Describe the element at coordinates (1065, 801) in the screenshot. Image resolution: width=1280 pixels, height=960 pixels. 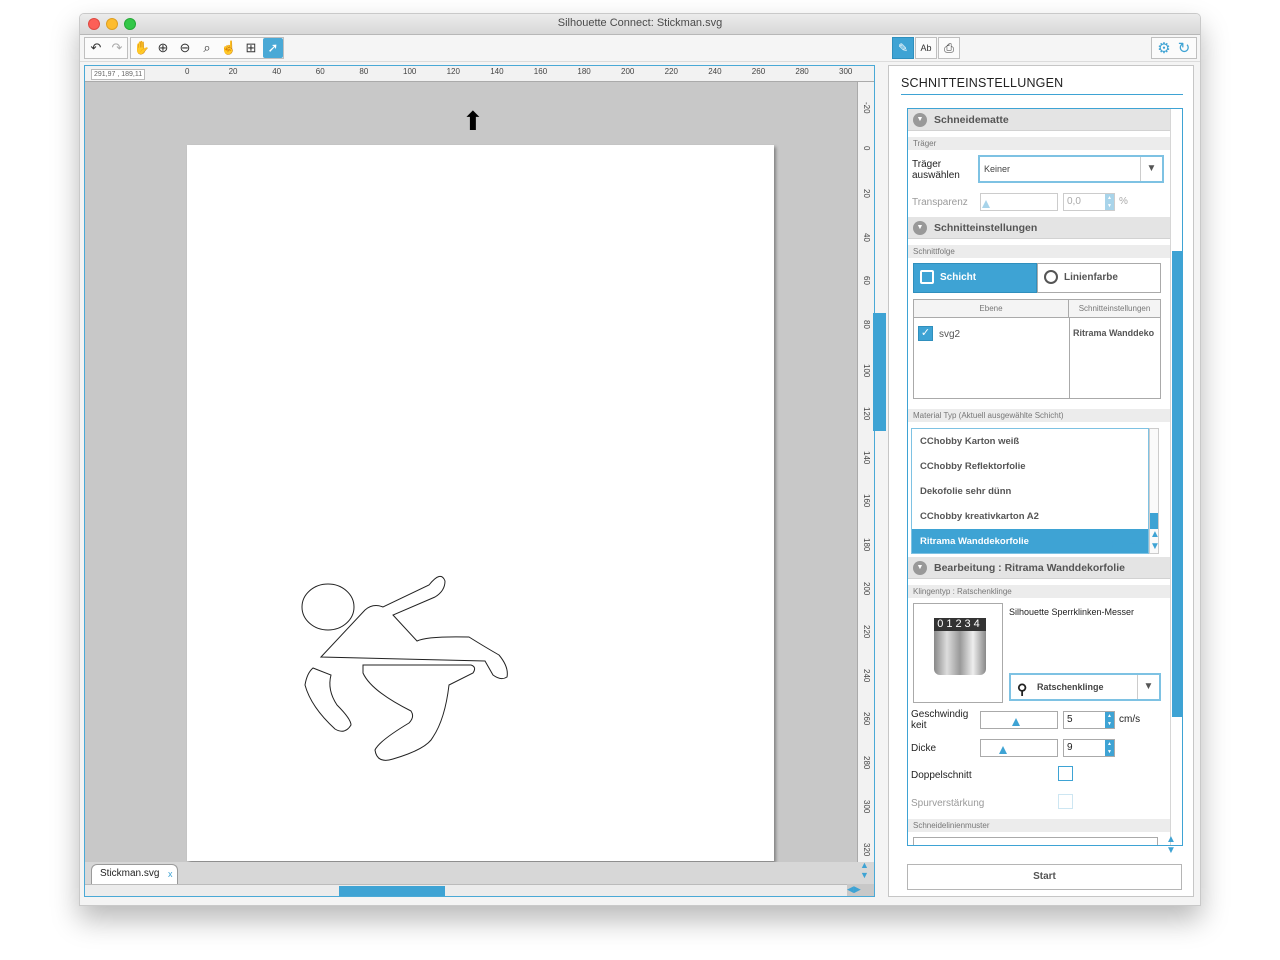
I see `track-enhance-checkbox` at that location.